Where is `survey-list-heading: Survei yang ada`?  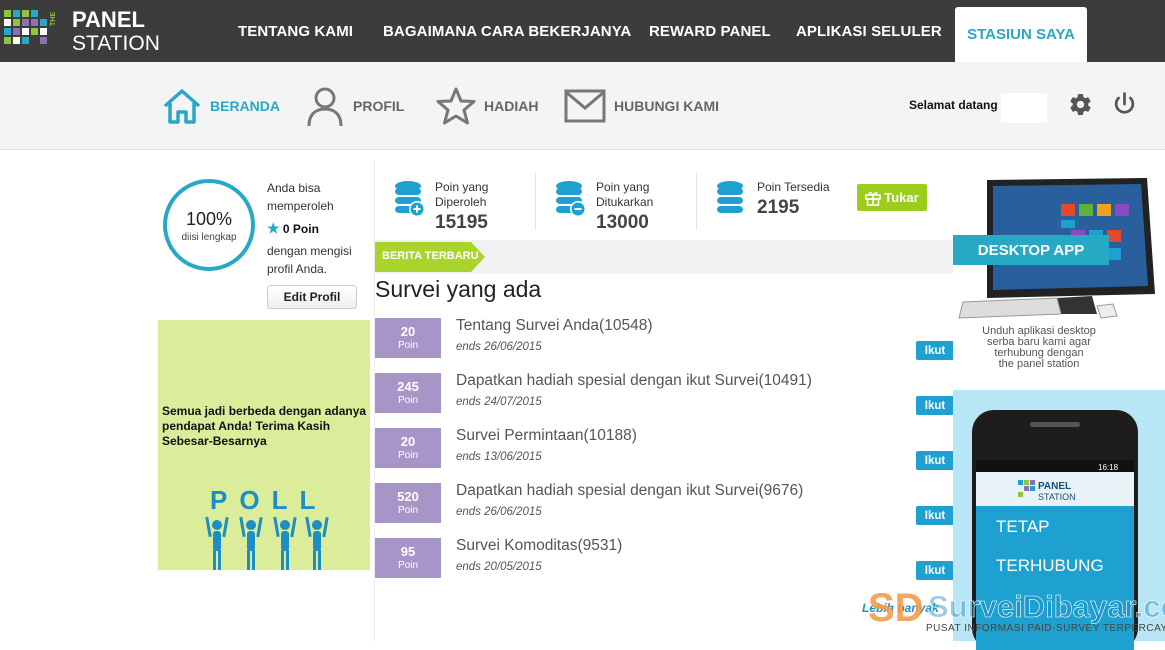
survey-list-heading: Survei yang ada is located at coordinates (458, 289).